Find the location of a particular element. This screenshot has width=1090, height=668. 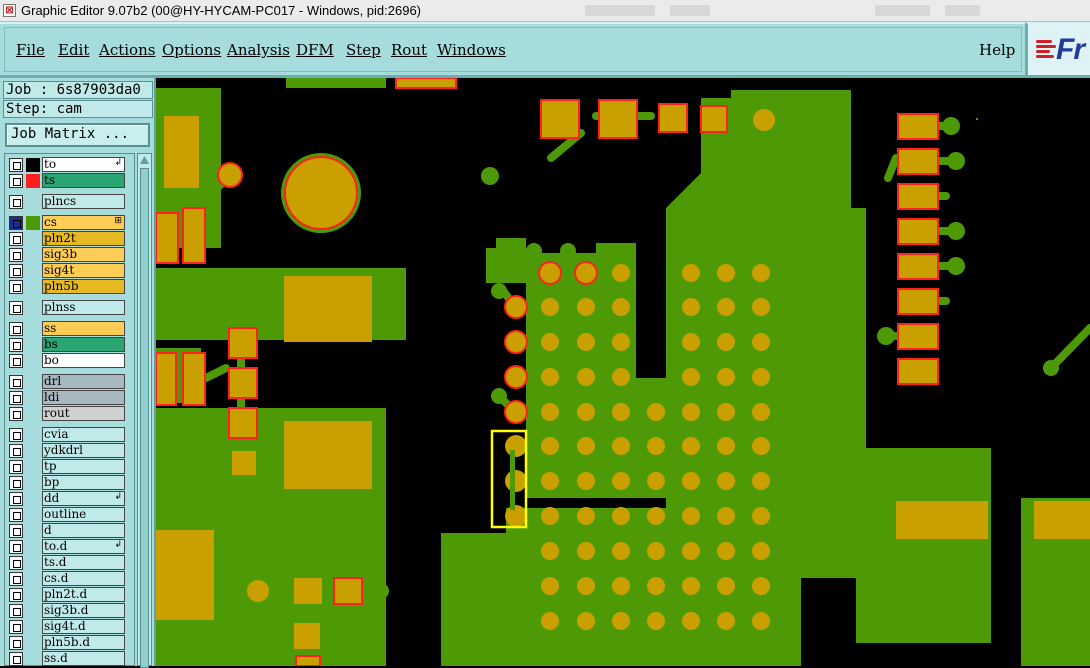

layer-name: pln5b.d is located at coordinates (83, 642).